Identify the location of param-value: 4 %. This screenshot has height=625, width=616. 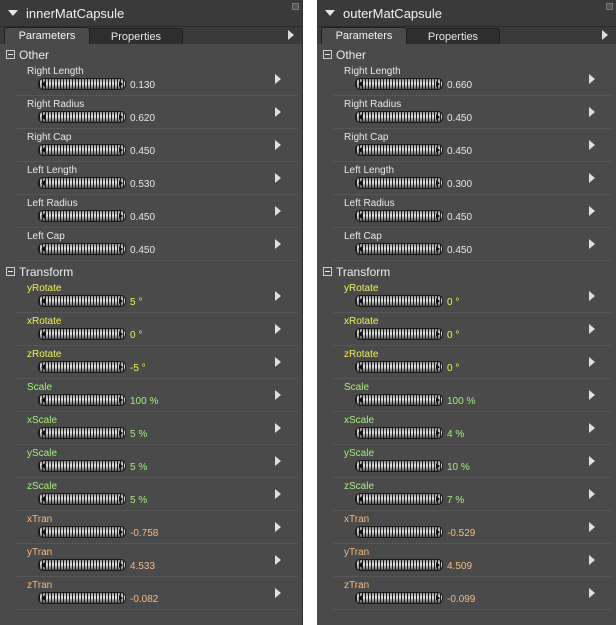
(455, 435).